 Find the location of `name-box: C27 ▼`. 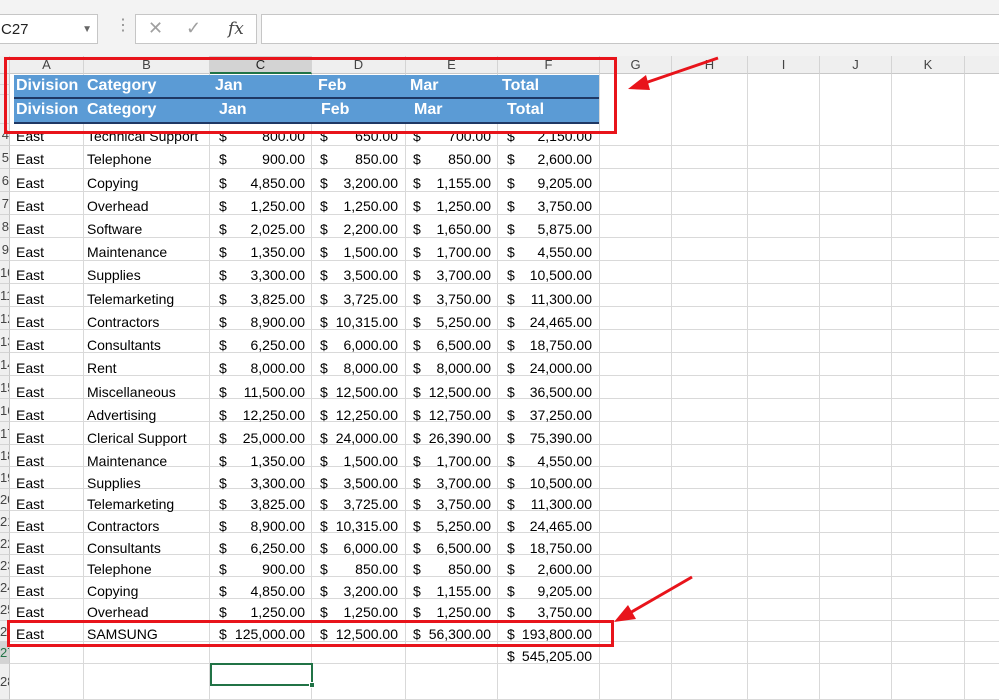

name-box: C27 ▼ is located at coordinates (49, 29).